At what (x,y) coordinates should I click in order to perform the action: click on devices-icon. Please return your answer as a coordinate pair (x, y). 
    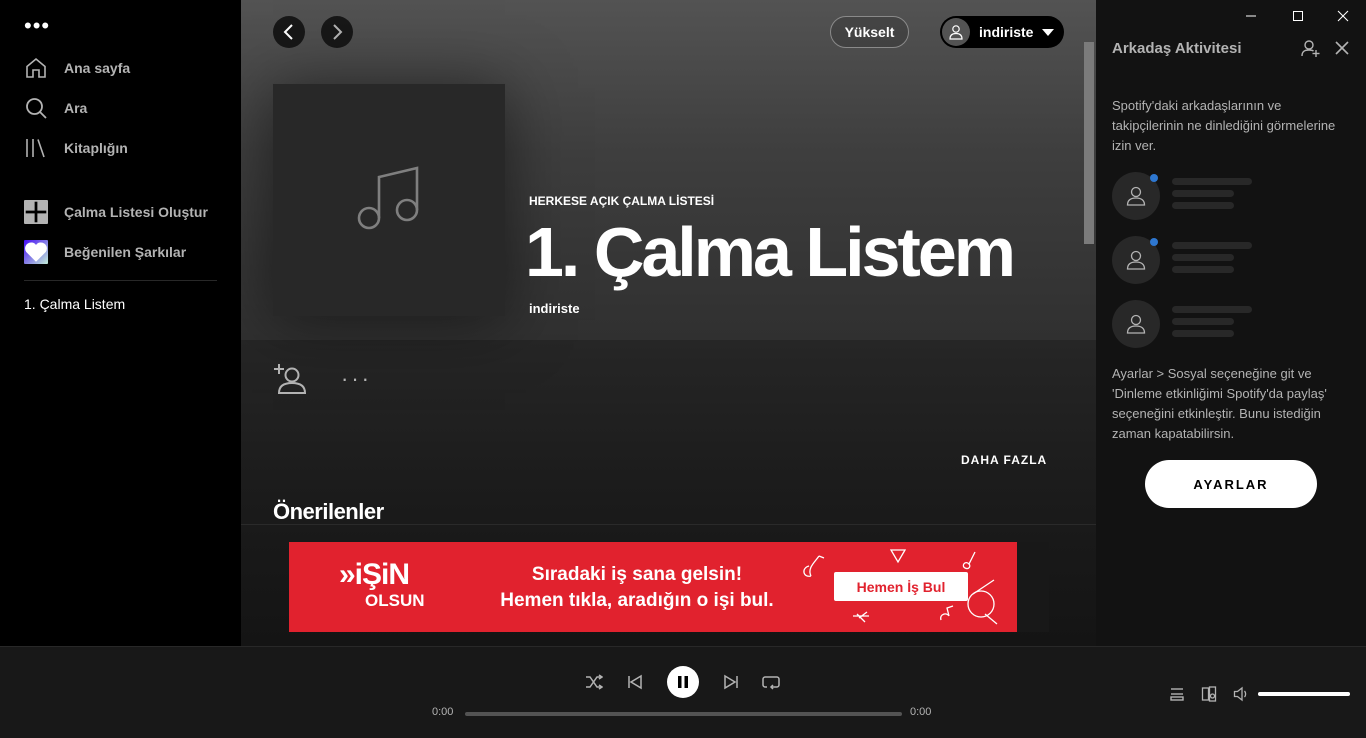
    Looking at the image, I should click on (1209, 694).